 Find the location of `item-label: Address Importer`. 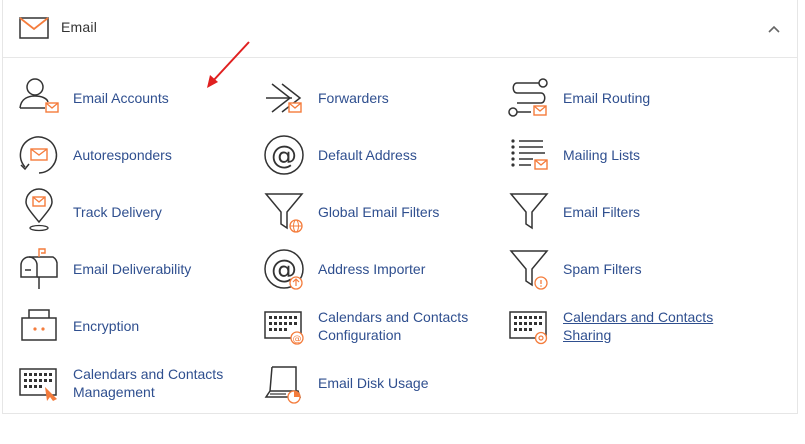

item-label: Address Importer is located at coordinates (372, 269).